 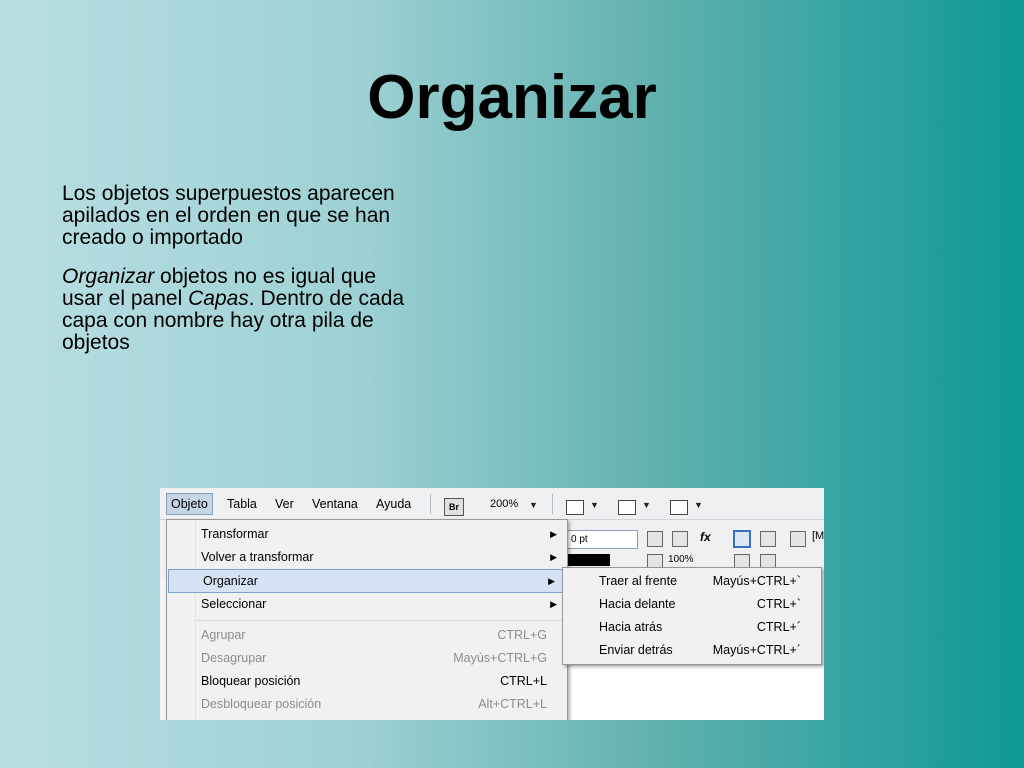 What do you see at coordinates (257, 557) in the screenshot?
I see `menu-item-label: Volver a transformar` at bounding box center [257, 557].